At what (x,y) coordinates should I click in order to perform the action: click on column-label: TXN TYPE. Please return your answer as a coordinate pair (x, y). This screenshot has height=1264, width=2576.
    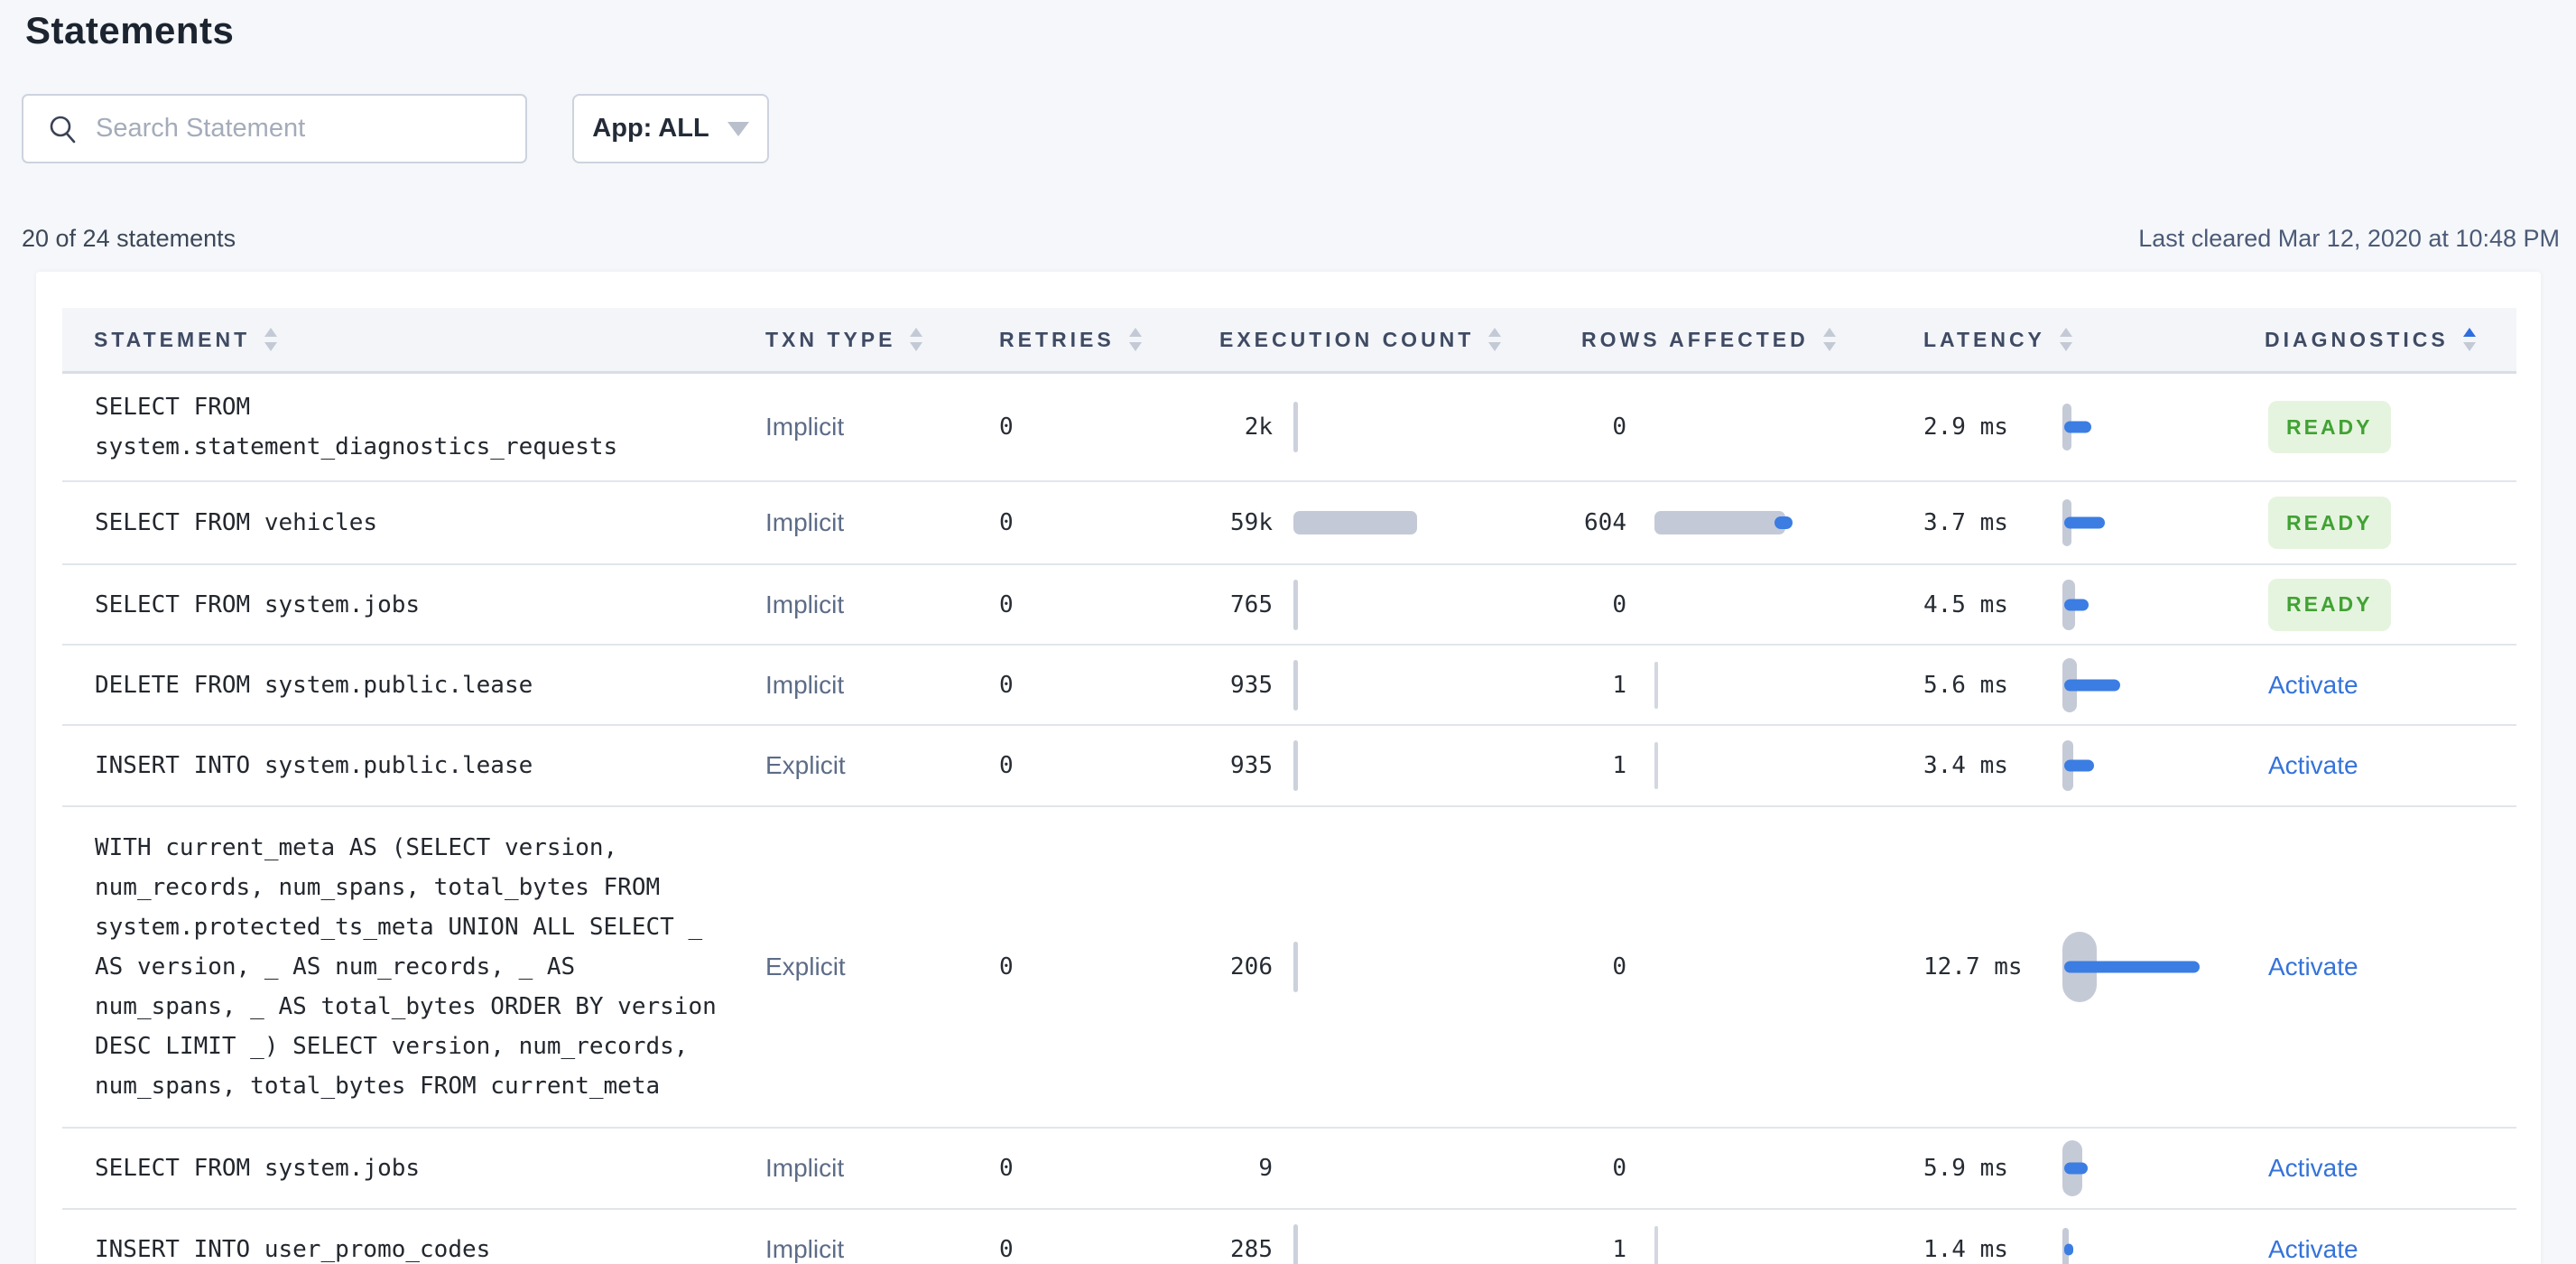
    Looking at the image, I should click on (830, 339).